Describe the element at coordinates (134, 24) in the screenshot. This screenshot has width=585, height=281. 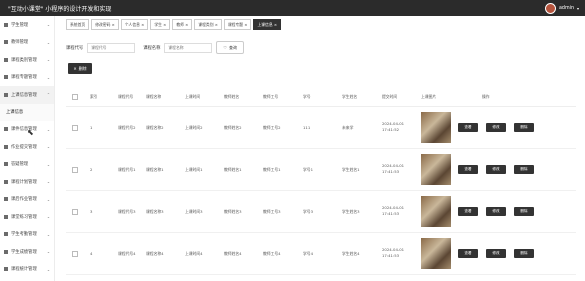
I see `tab-profile: 个人信息 ×` at that location.